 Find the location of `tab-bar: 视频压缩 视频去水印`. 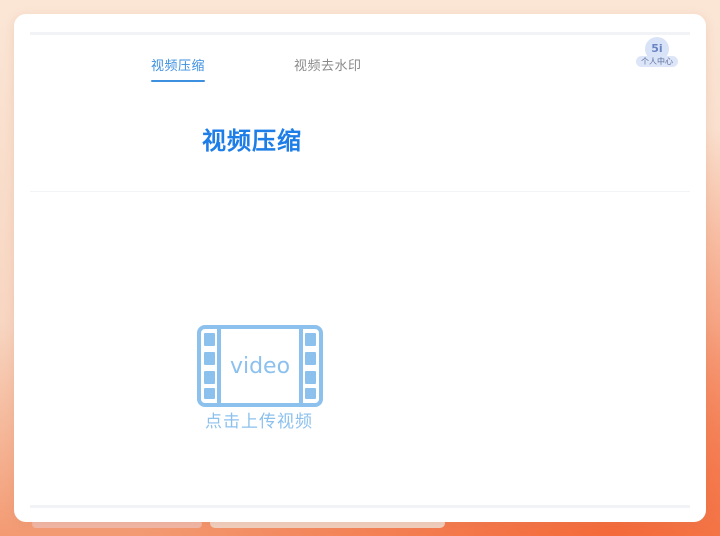

tab-bar: 视频压缩 视频去水印 is located at coordinates (360, 70).